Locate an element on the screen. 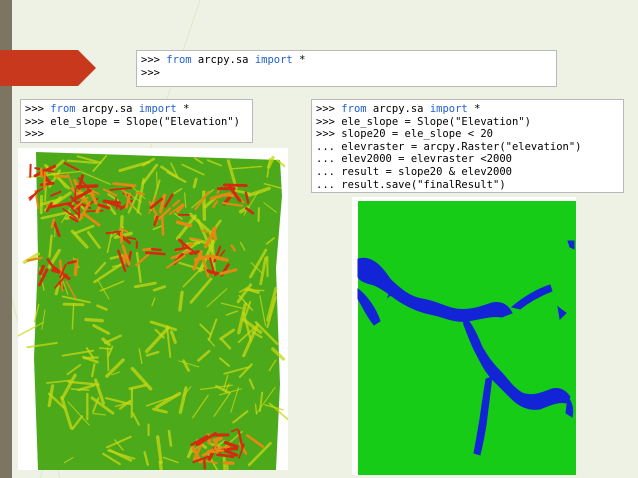  python-console-top: >>> from arcpy.sa import * >>> is located at coordinates (346, 68).